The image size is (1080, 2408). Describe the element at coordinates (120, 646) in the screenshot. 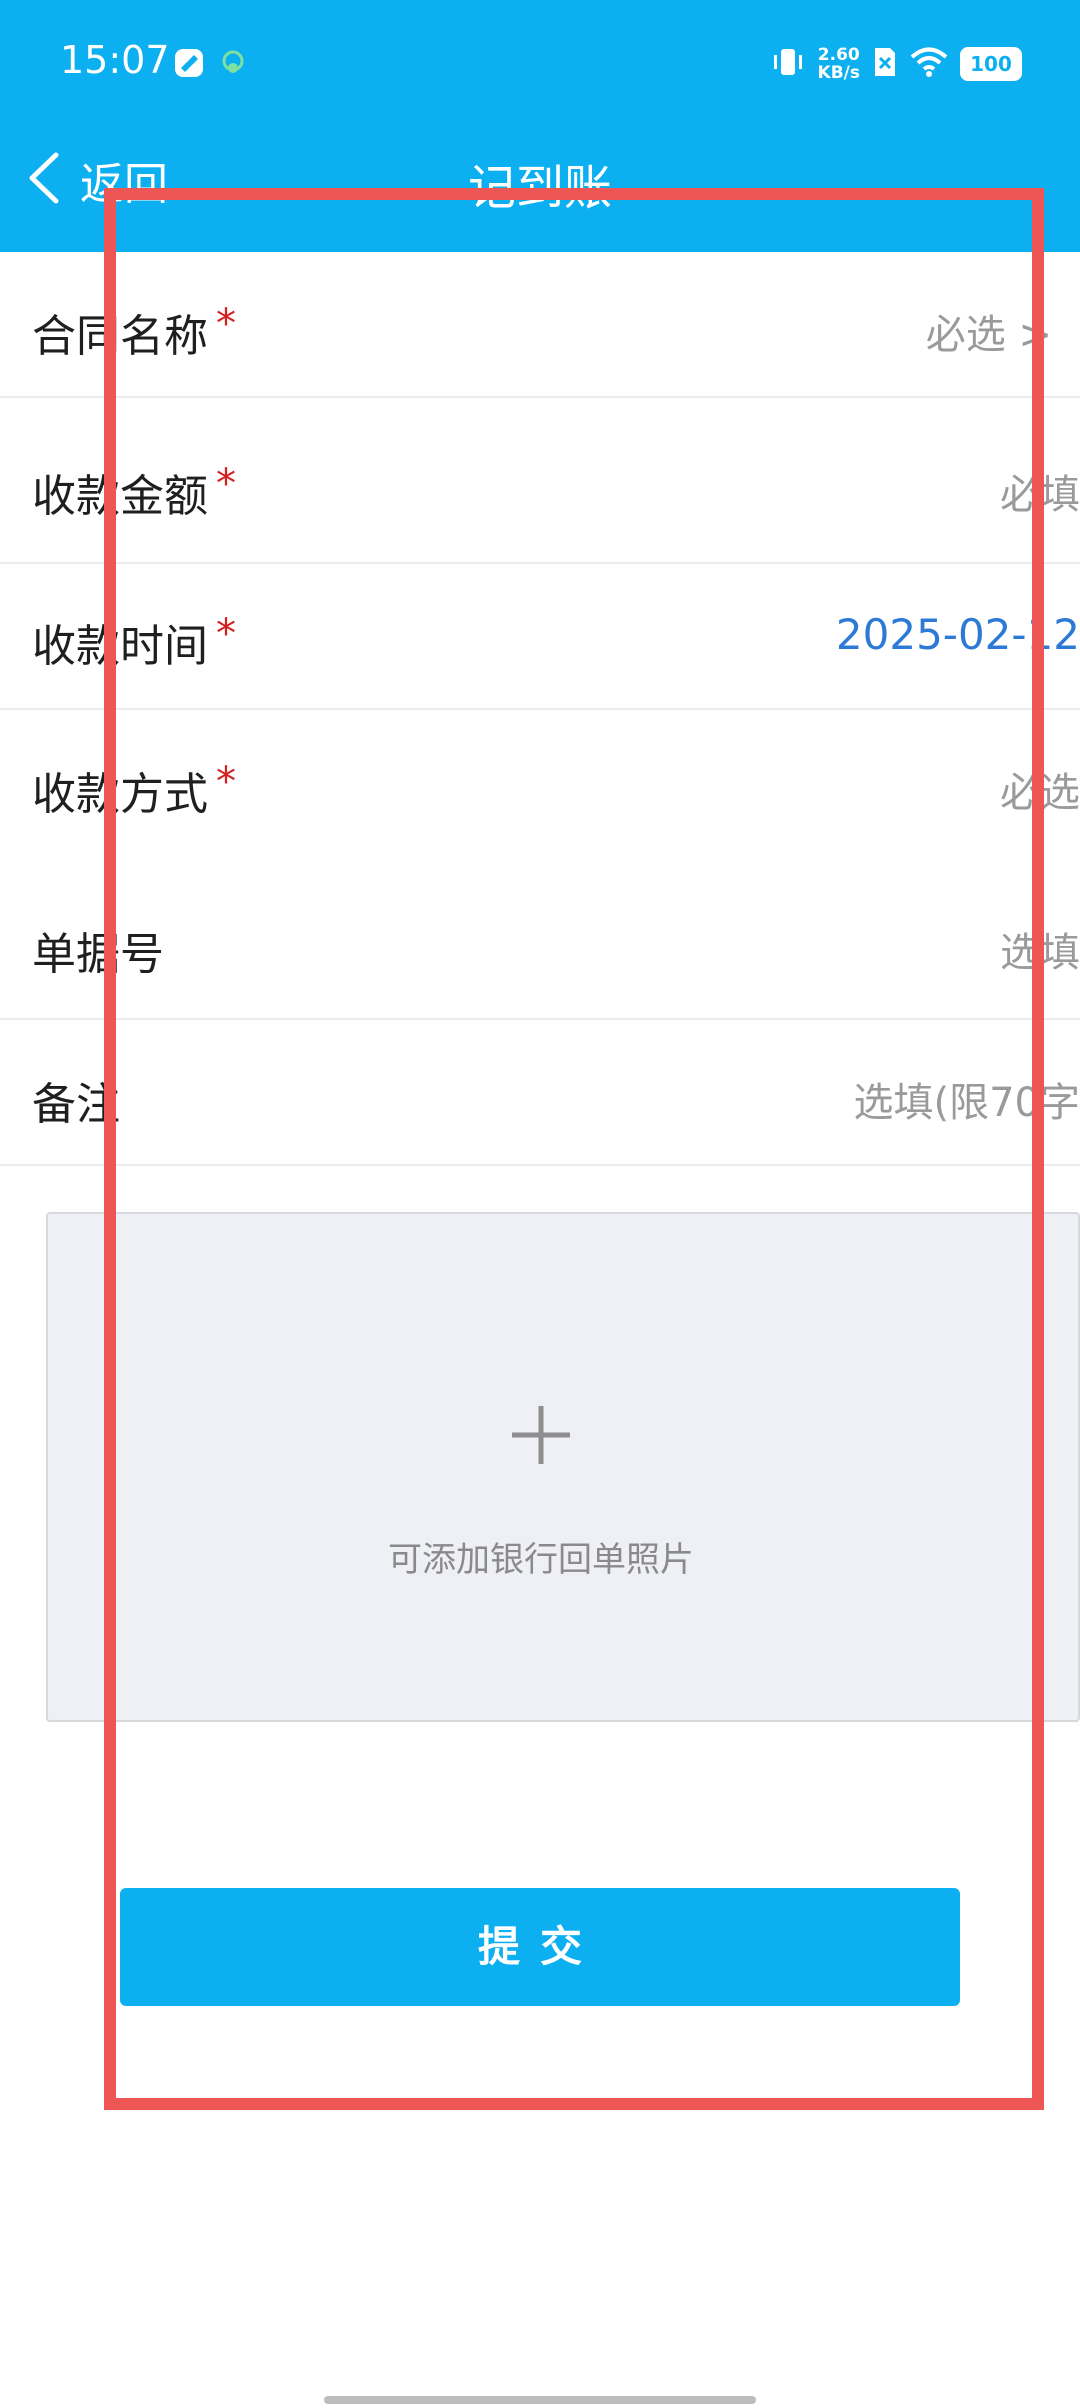

I see `receipt-time-label-text: 收款时间` at that location.